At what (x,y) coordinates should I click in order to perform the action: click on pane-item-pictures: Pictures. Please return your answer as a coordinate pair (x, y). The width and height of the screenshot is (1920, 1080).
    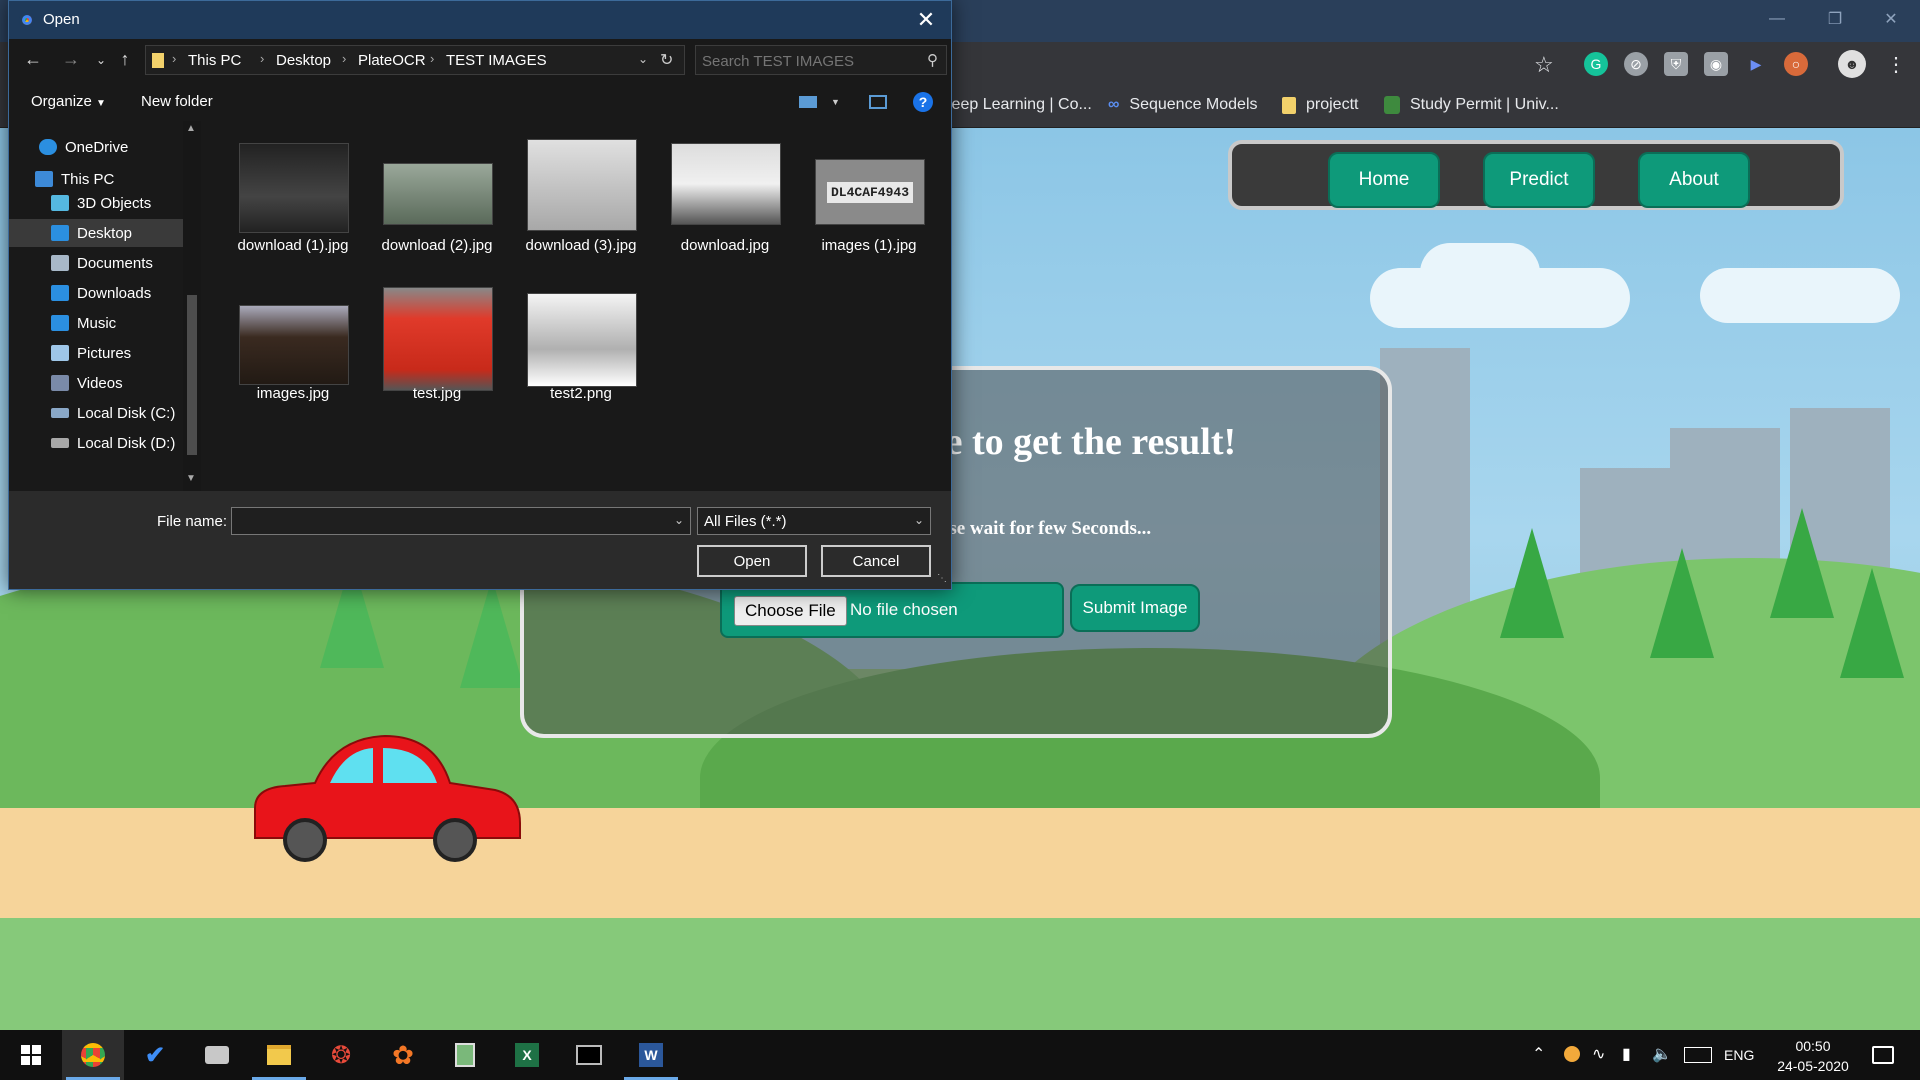
    Looking at the image, I should click on (96, 353).